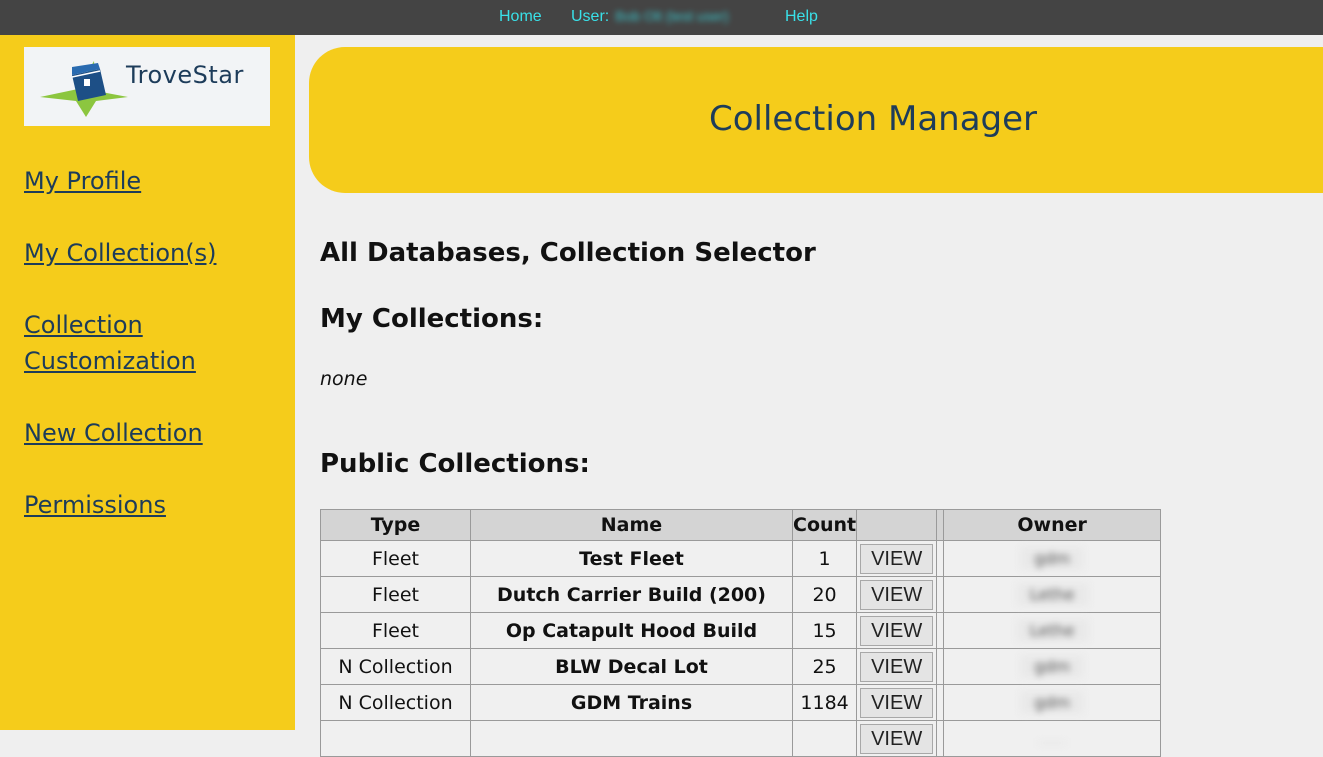  I want to click on table-header-row: Type Name Count Owner, so click(741, 525).